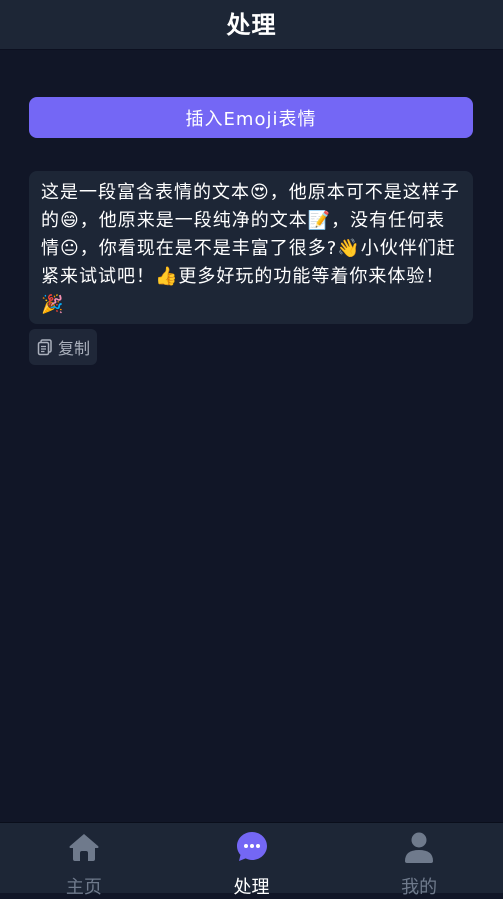  I want to click on insert-emoji-button-label: 插入Emoji表情, so click(251, 119).